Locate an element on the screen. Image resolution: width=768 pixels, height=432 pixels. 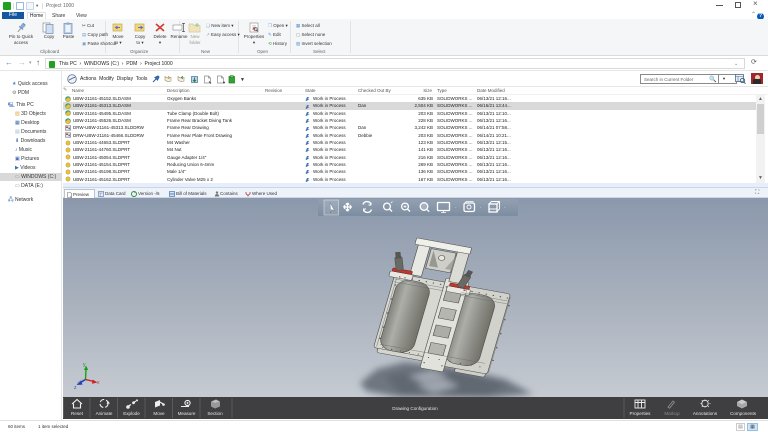
svg-text: Section is located at coordinates (215, 413).